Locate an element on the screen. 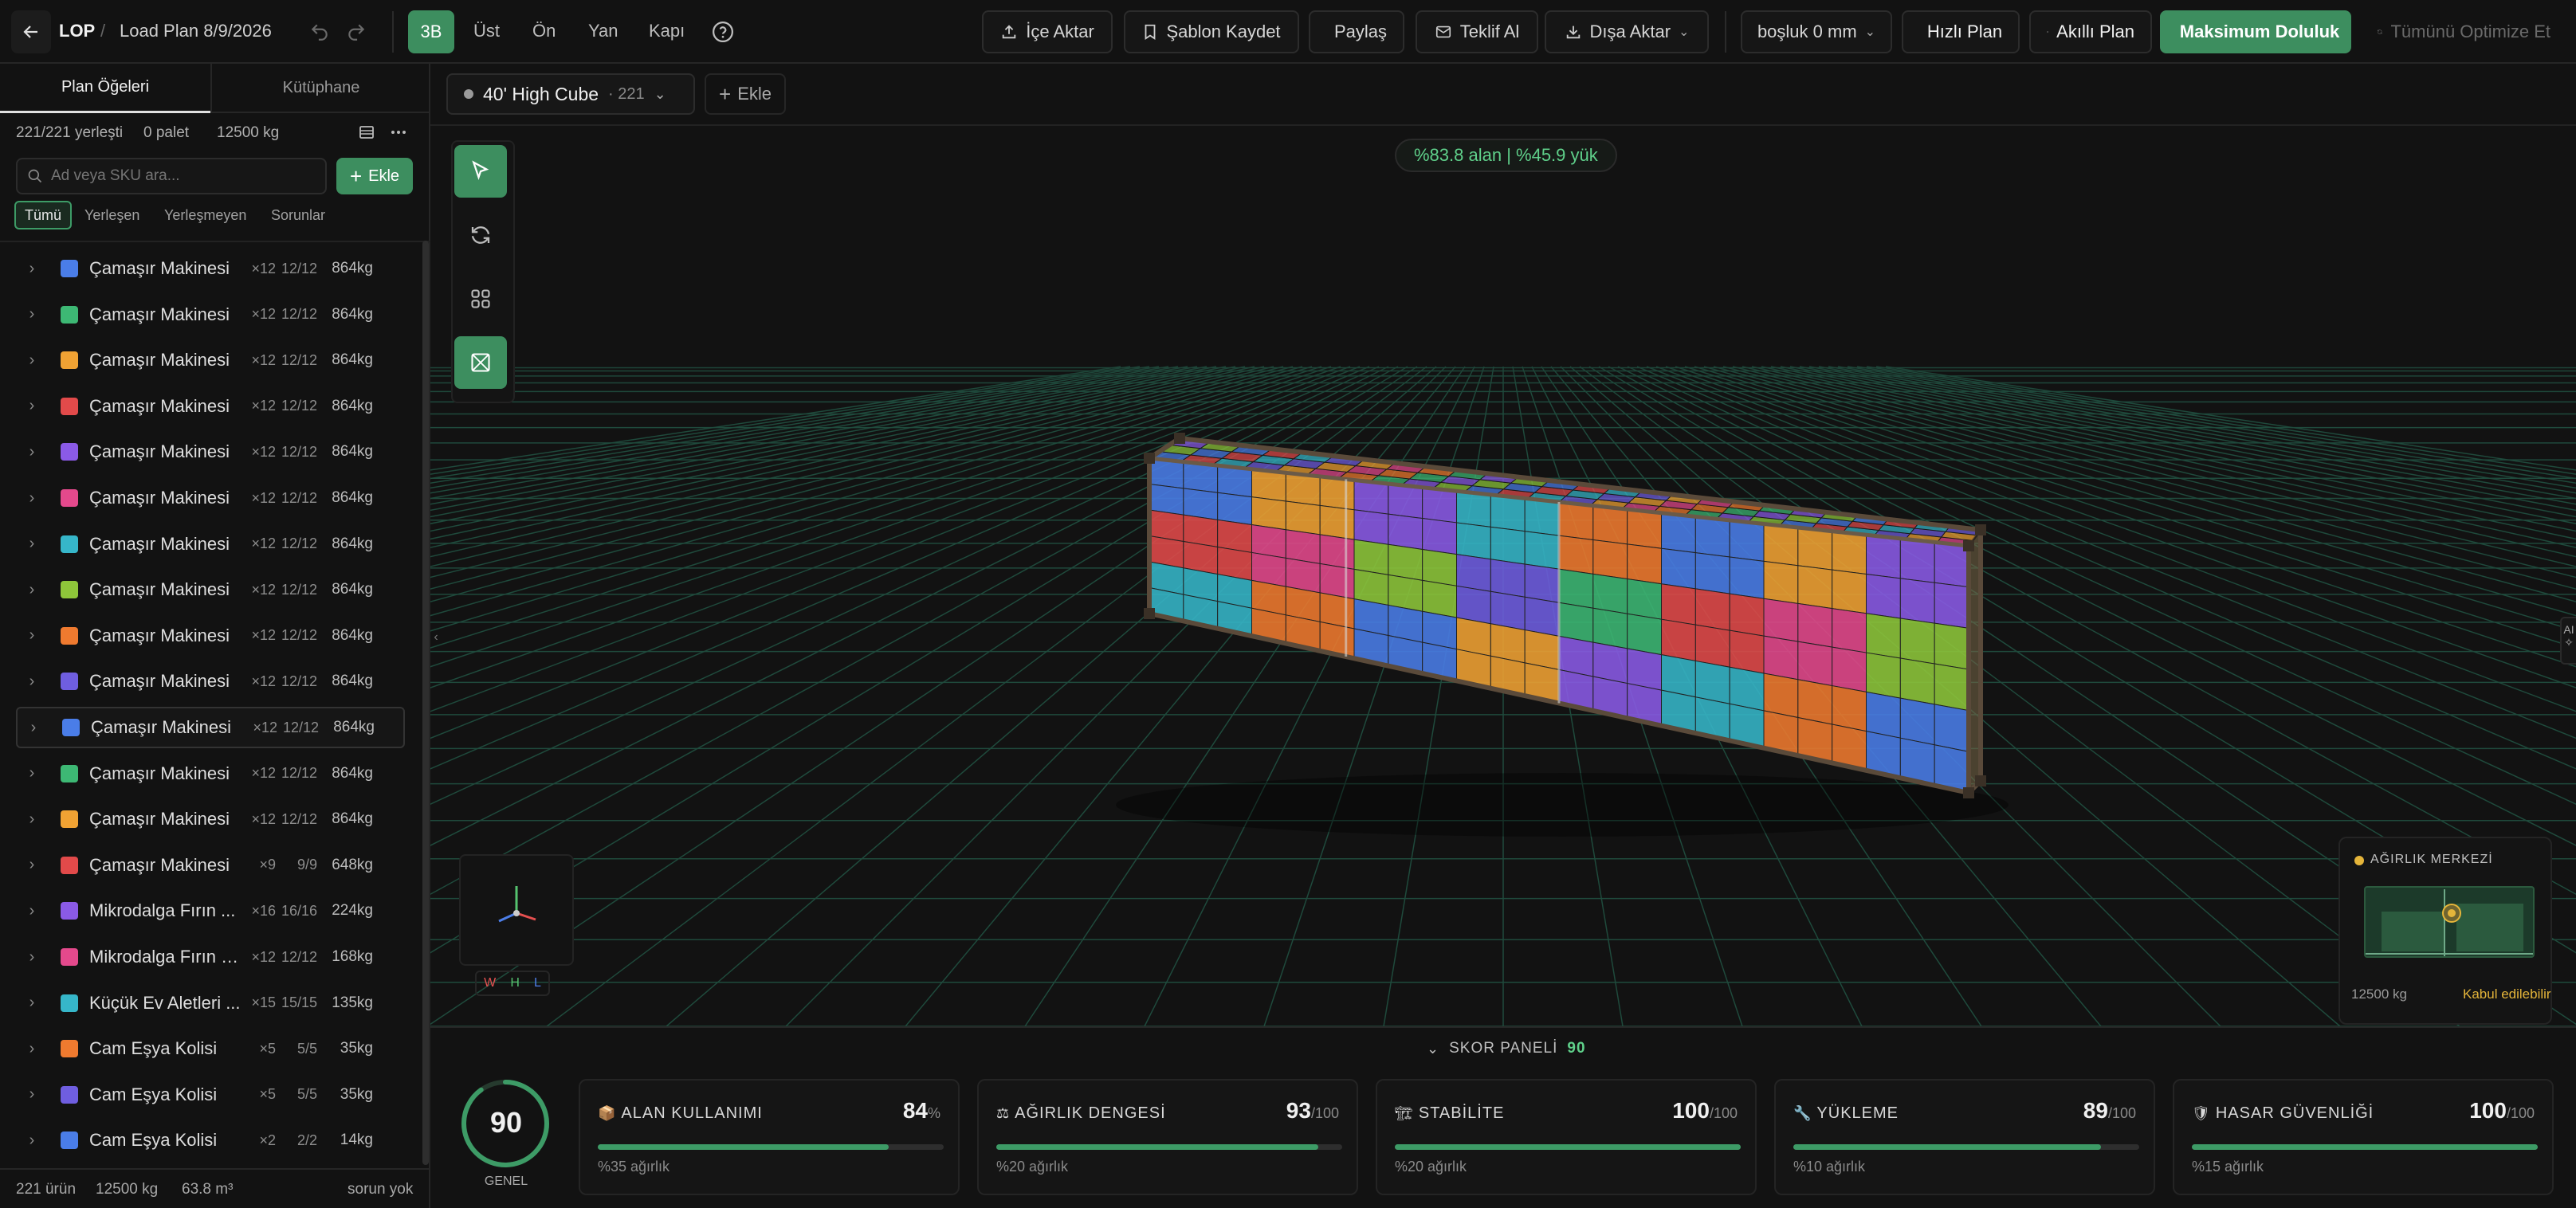  filter-unplaced: Yerleşmeyen is located at coordinates (205, 215).